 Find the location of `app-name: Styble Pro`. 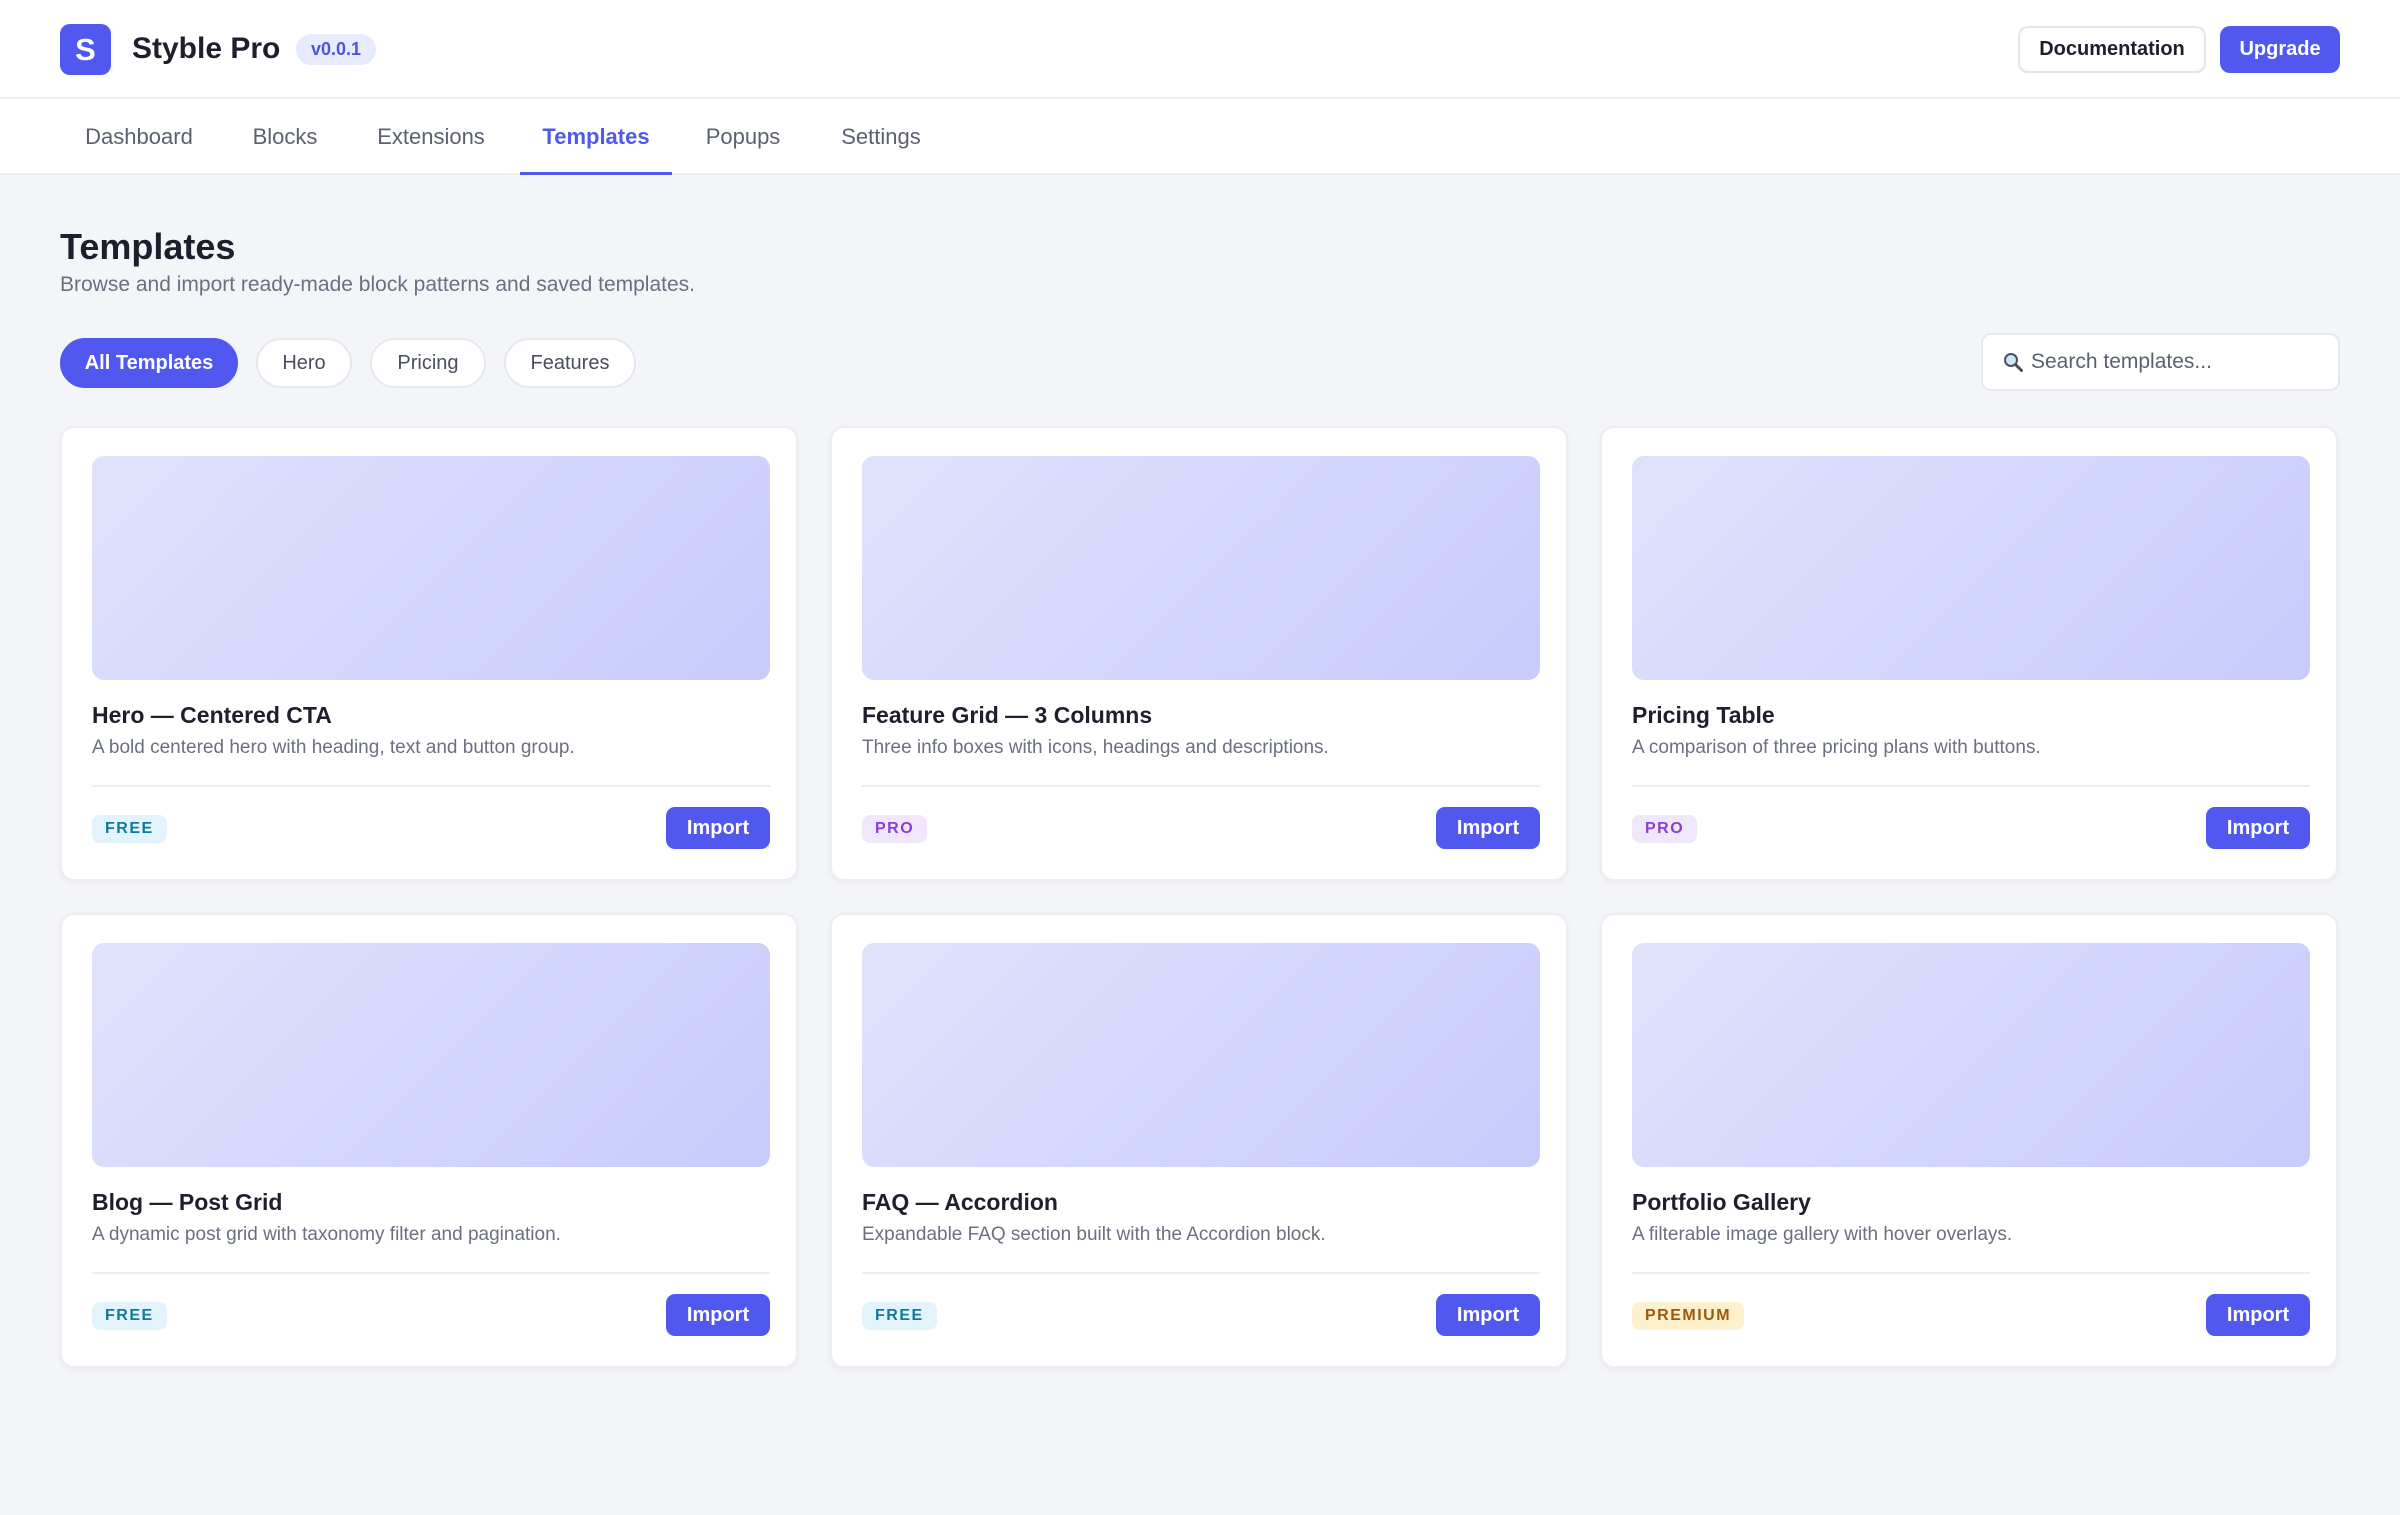

app-name: Styble Pro is located at coordinates (206, 48).